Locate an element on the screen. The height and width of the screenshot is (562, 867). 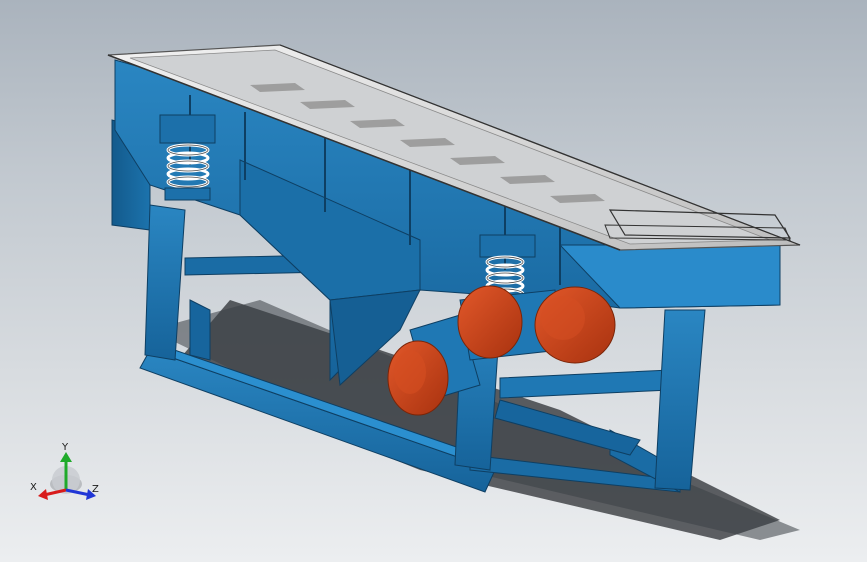
vibration-motor-right is located at coordinates (536, 324).